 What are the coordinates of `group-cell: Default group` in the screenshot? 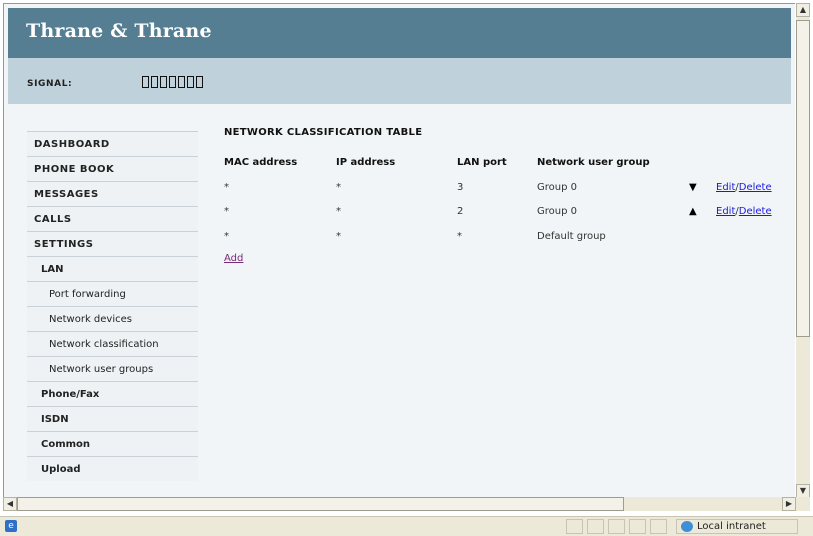 It's located at (571, 236).